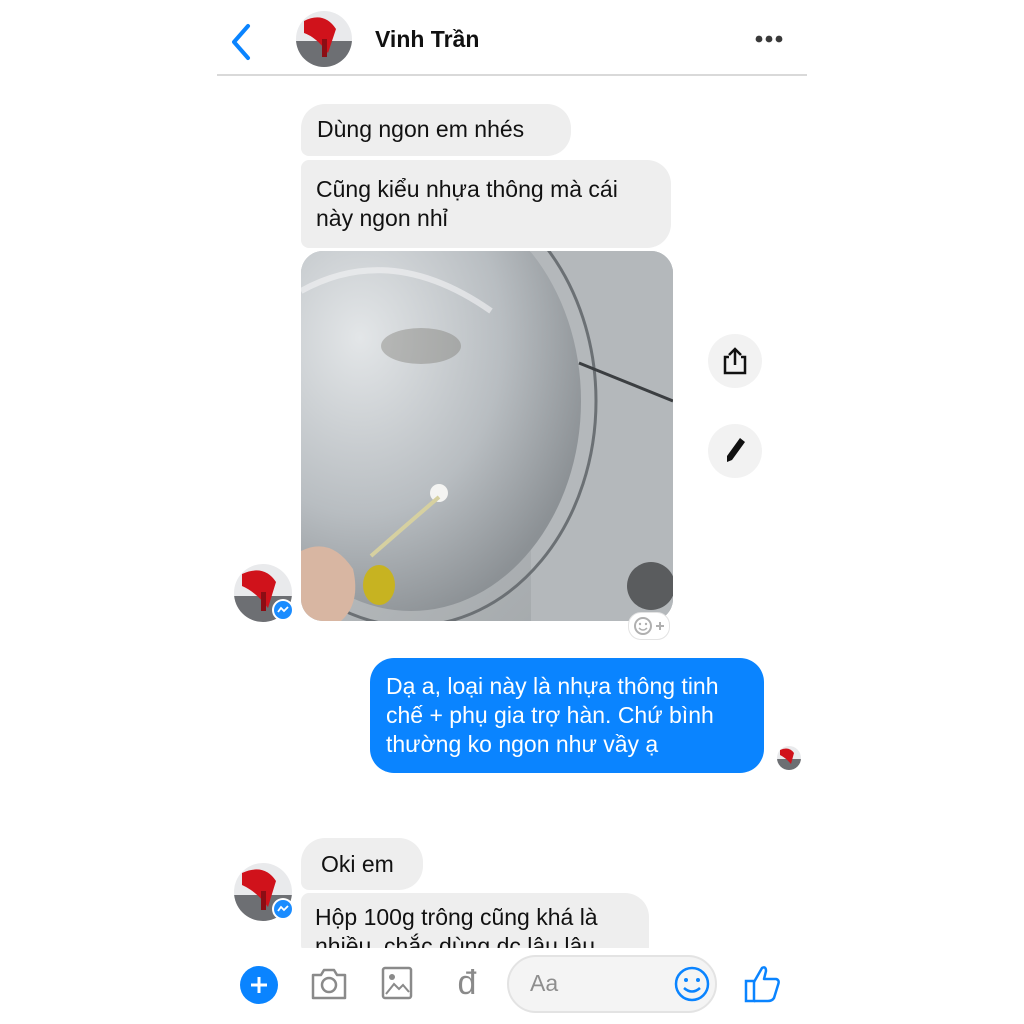 Image resolution: width=1024 pixels, height=1024 pixels. I want to click on more-actions-button, so click(259, 985).